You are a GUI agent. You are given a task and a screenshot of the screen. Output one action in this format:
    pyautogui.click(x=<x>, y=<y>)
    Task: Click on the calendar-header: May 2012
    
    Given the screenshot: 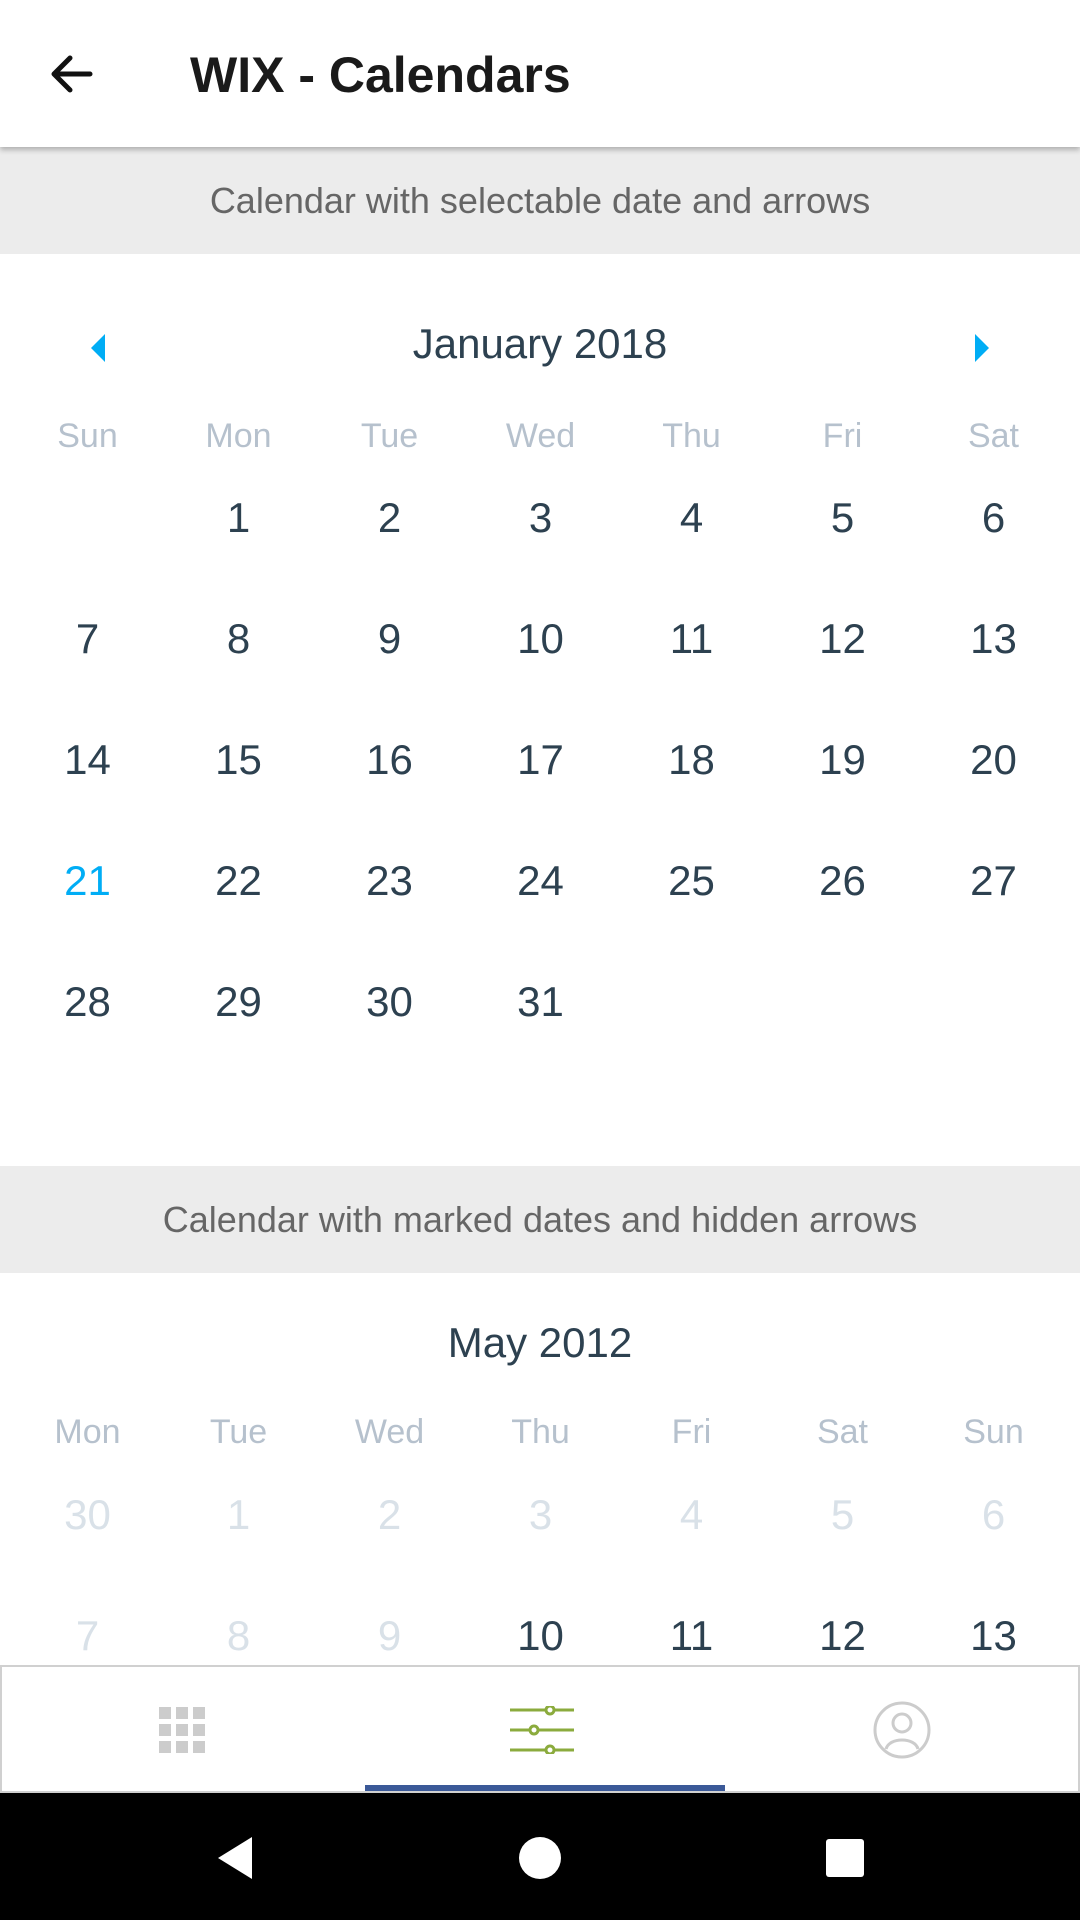 What is the action you would take?
    pyautogui.click(x=540, y=1345)
    